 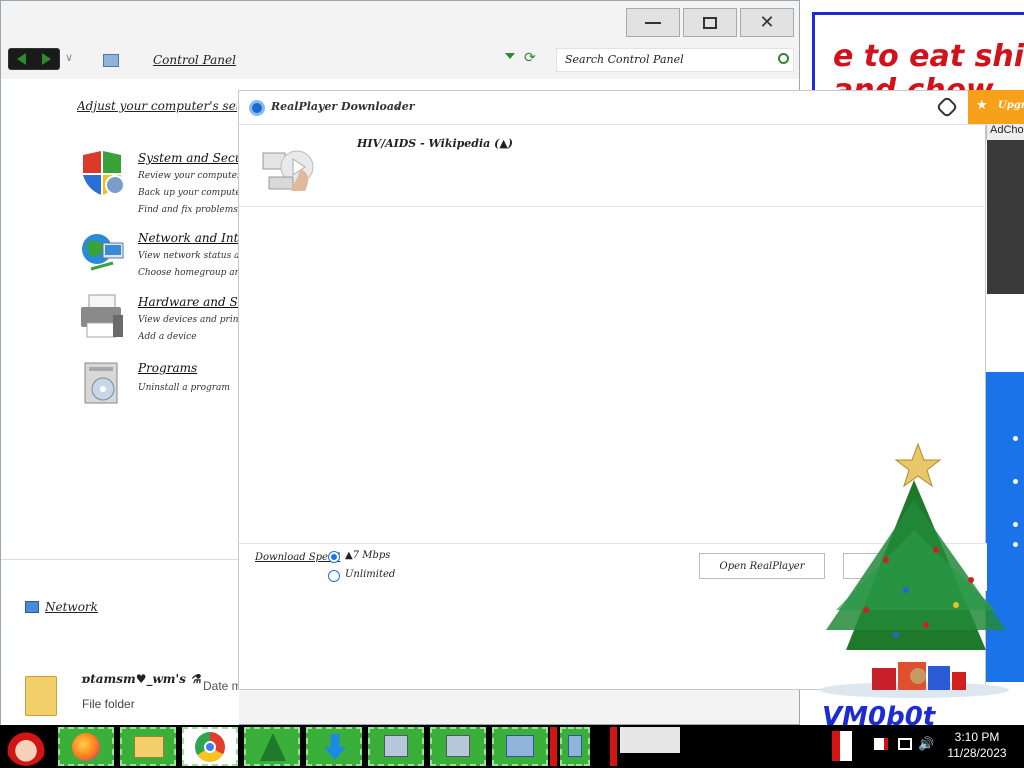 I want to click on category-title: Hardware and Sound, so click(x=188, y=302).